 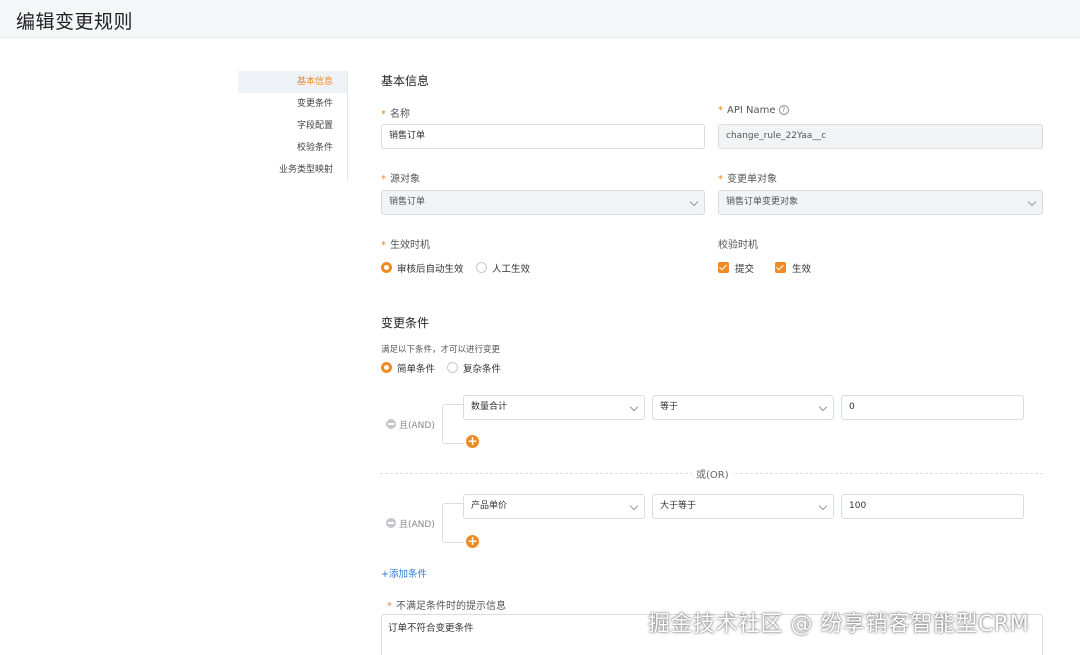 I want to click on add-condition-link: +添加条件, so click(x=404, y=573).